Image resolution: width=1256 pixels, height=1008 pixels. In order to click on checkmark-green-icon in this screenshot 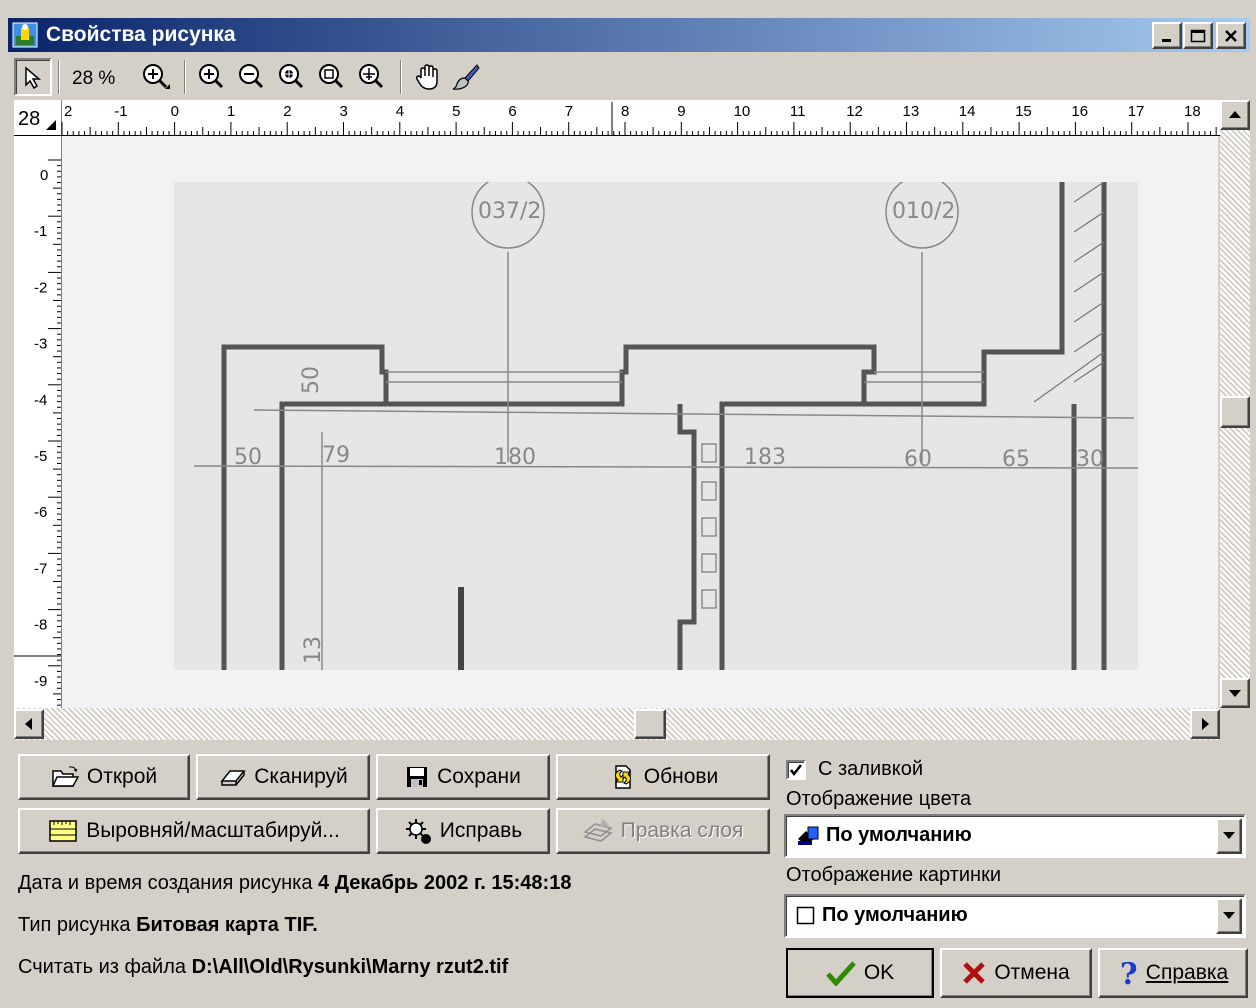, I will do `click(840, 973)`.